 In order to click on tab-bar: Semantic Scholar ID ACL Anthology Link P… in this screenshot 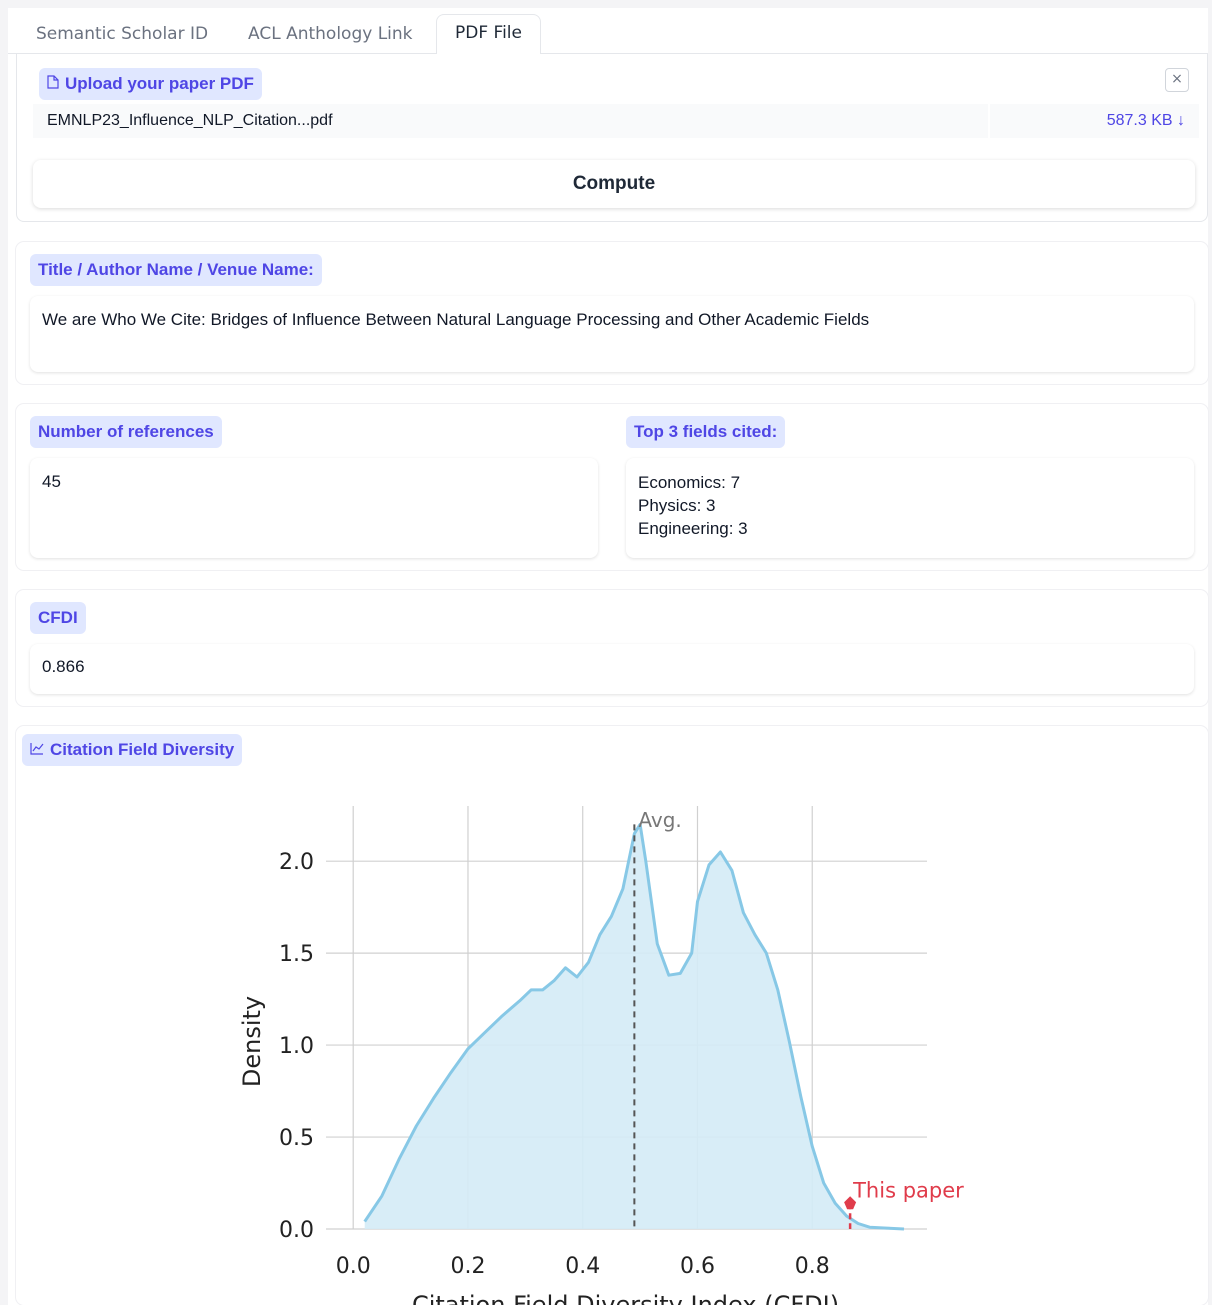, I will do `click(608, 34)`.